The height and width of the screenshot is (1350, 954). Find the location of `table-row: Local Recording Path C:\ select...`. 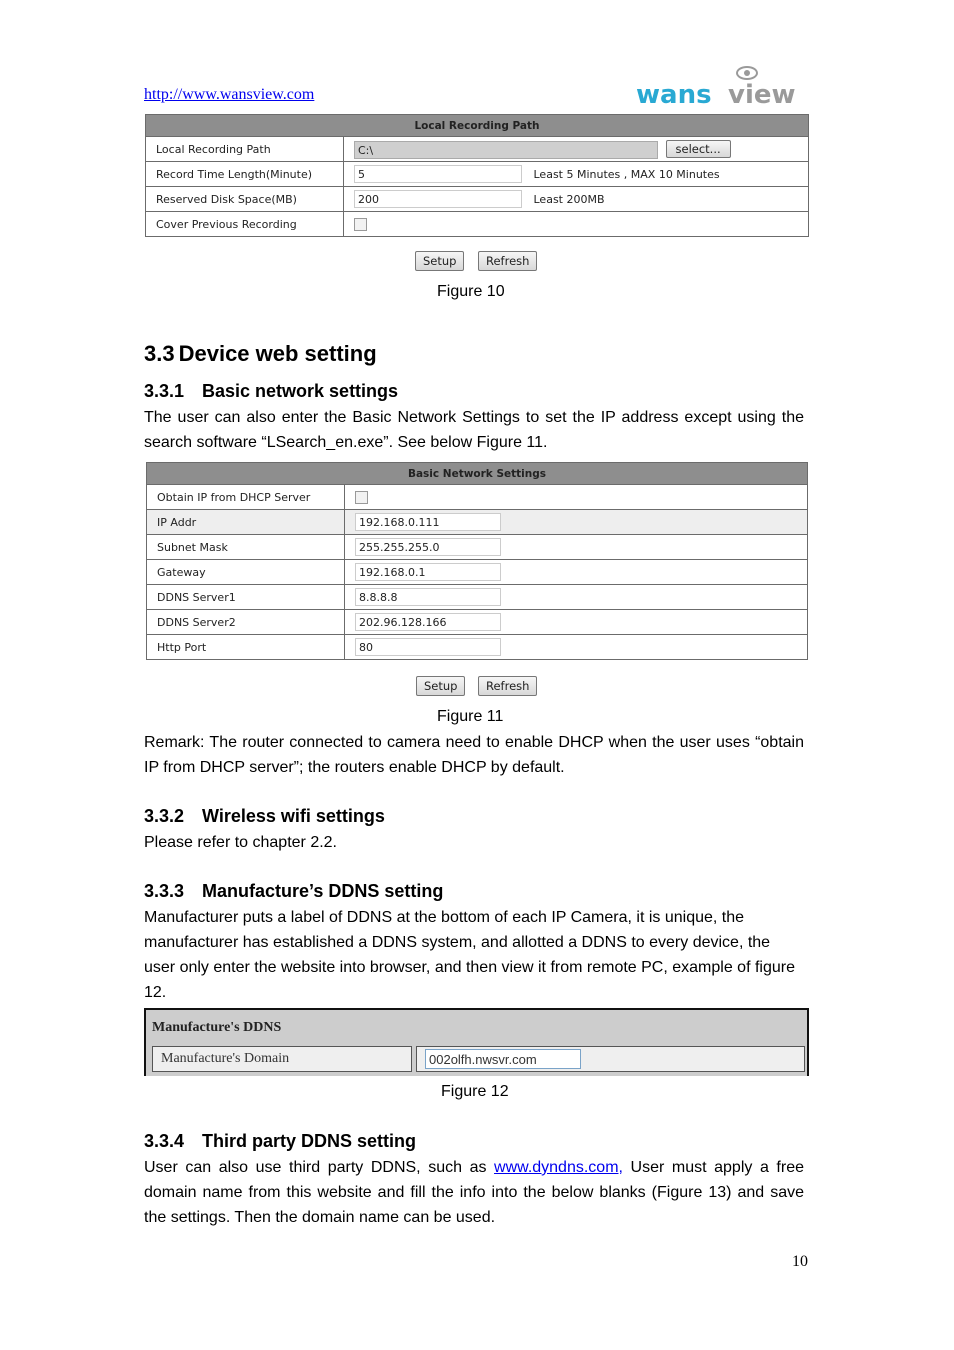

table-row: Local Recording Path C:\ select... is located at coordinates (477, 149).